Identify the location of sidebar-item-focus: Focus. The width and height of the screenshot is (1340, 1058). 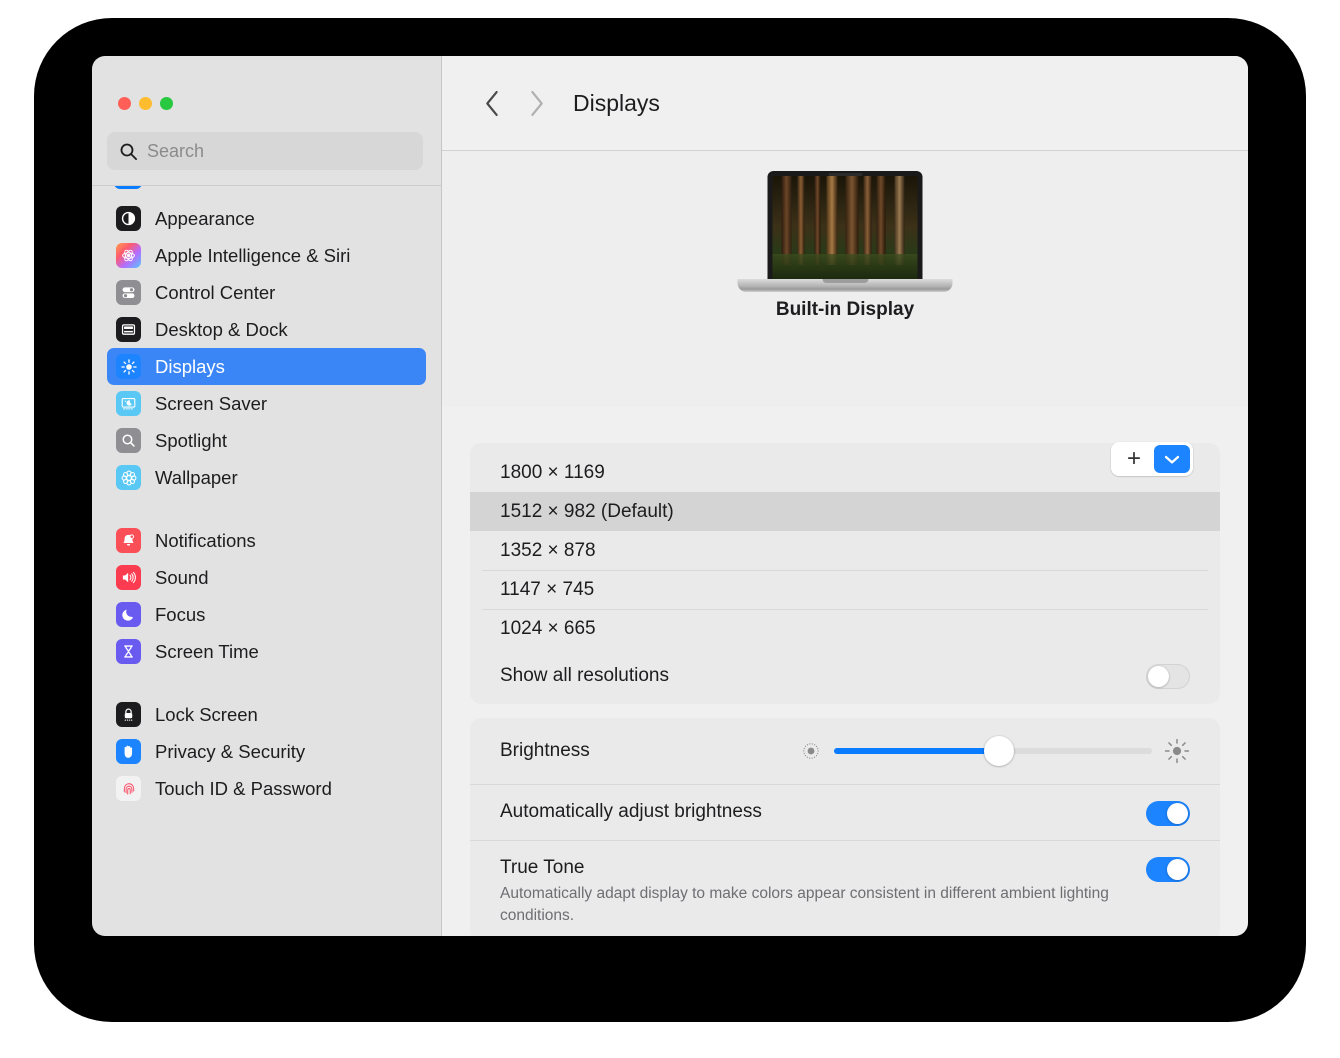
(266, 614).